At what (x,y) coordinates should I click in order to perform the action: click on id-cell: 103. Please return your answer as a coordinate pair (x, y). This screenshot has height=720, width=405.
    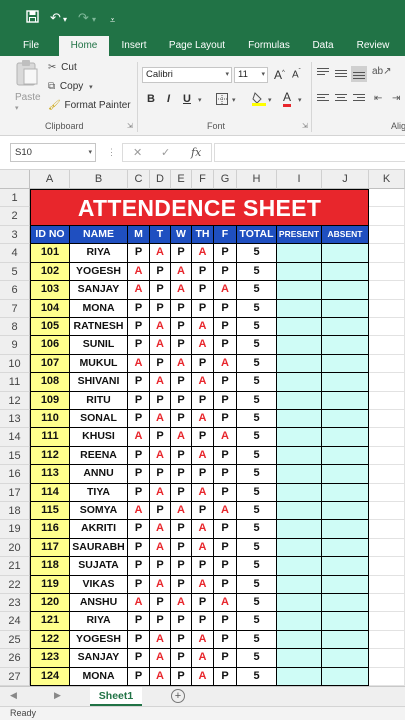
    Looking at the image, I should click on (50, 290).